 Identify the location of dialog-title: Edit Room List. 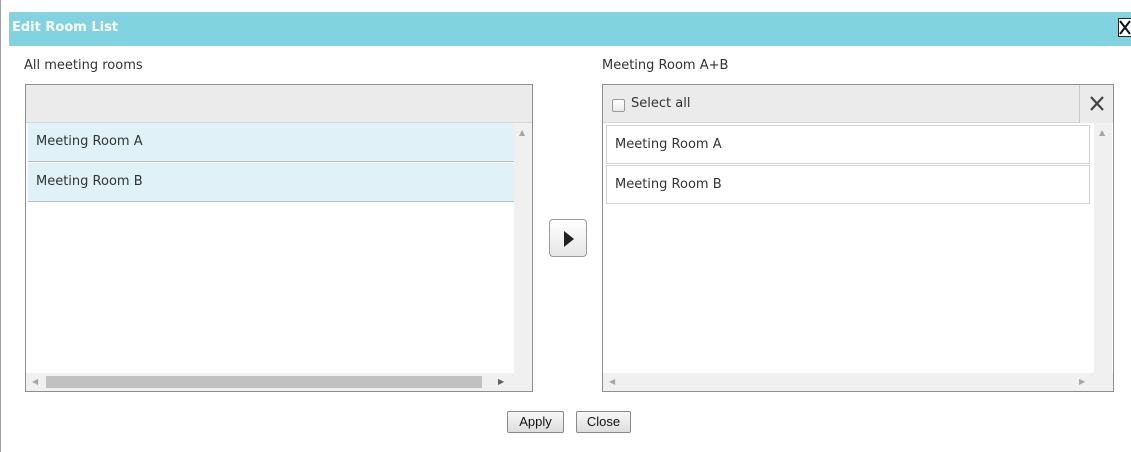
(65, 27).